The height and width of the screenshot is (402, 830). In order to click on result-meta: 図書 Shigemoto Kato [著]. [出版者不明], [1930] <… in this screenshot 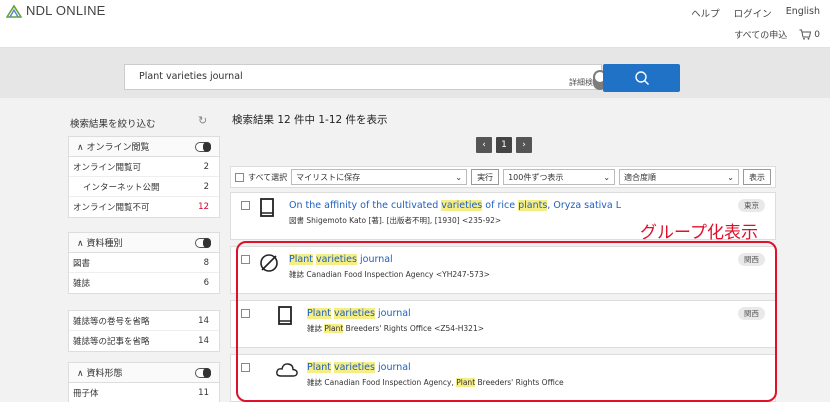, I will do `click(395, 220)`.